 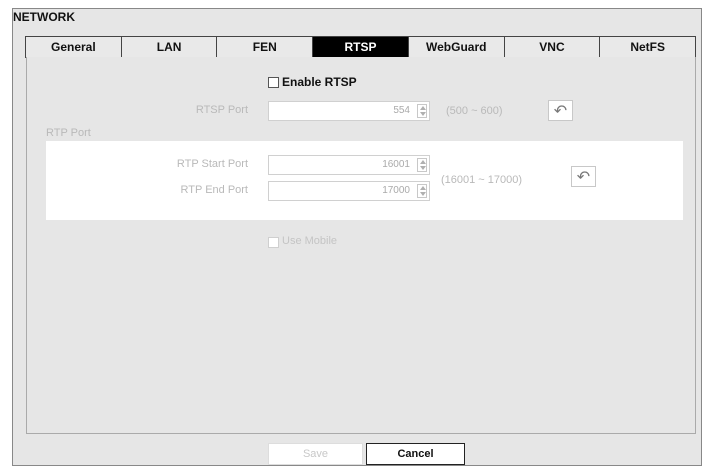 What do you see at coordinates (212, 164) in the screenshot?
I see `rtp-start-port-label: RTP Start Port` at bounding box center [212, 164].